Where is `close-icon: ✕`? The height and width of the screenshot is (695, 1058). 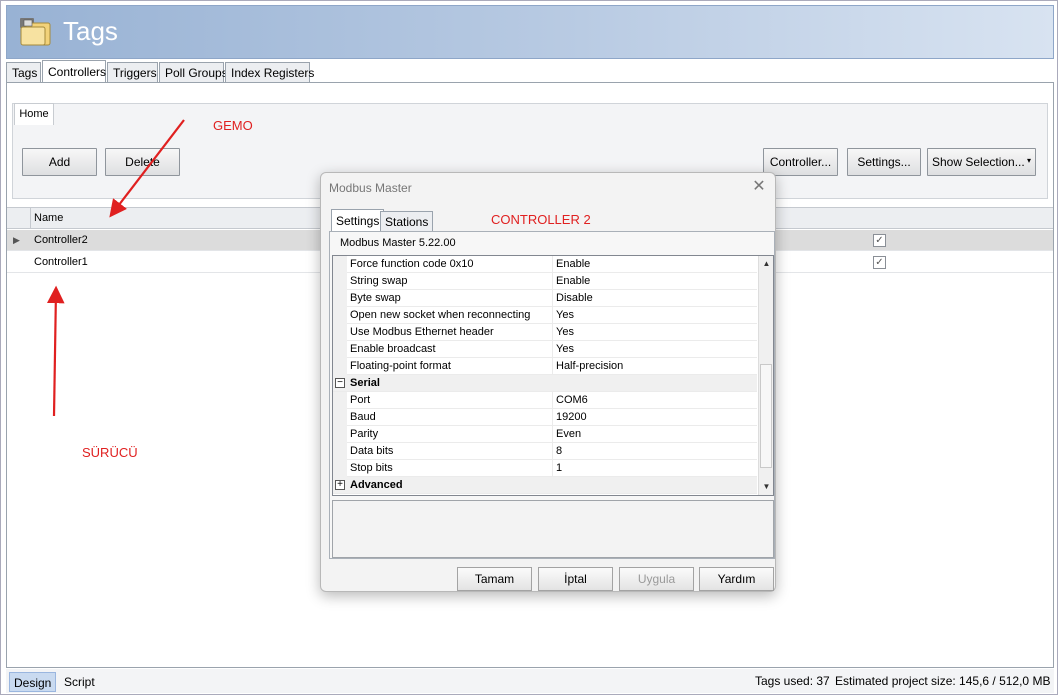 close-icon: ✕ is located at coordinates (759, 186).